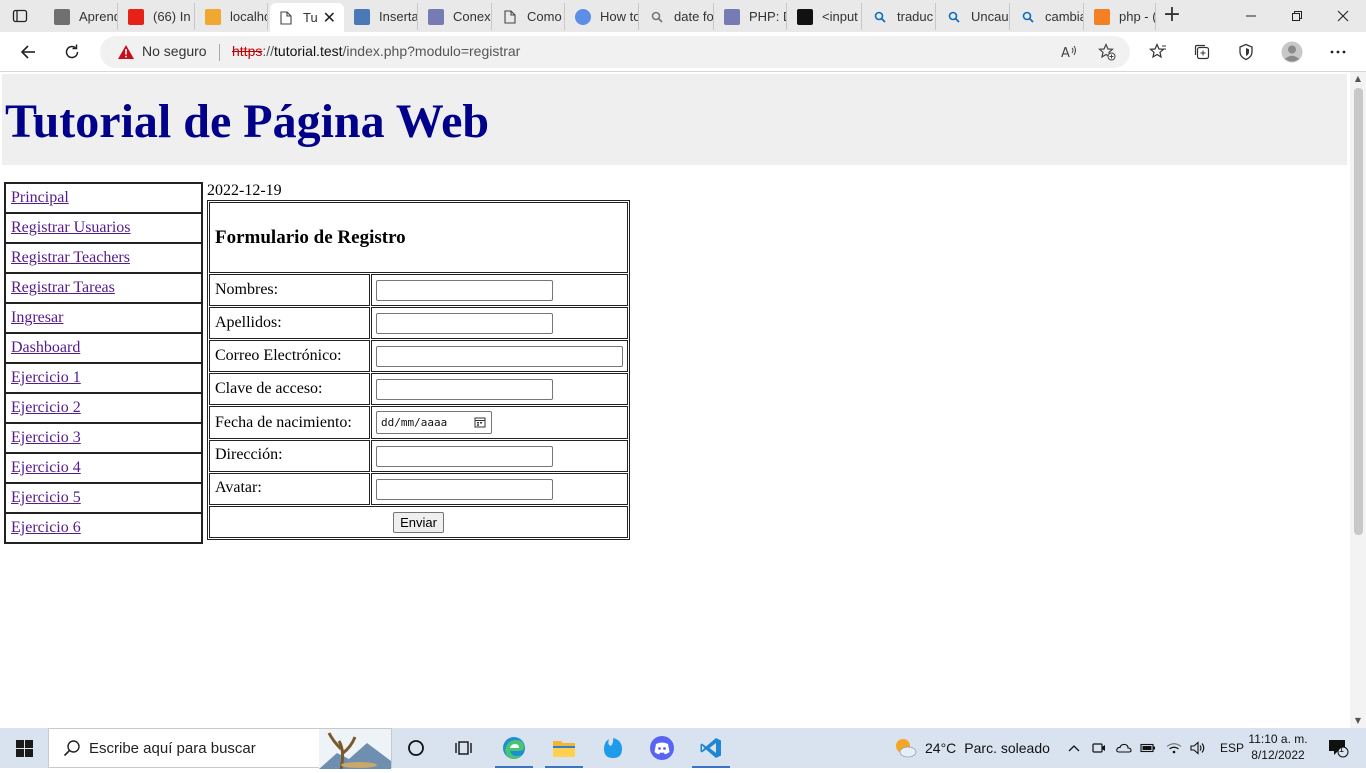  I want to click on page-scrollbar: ▲ ▼, so click(1358, 400).